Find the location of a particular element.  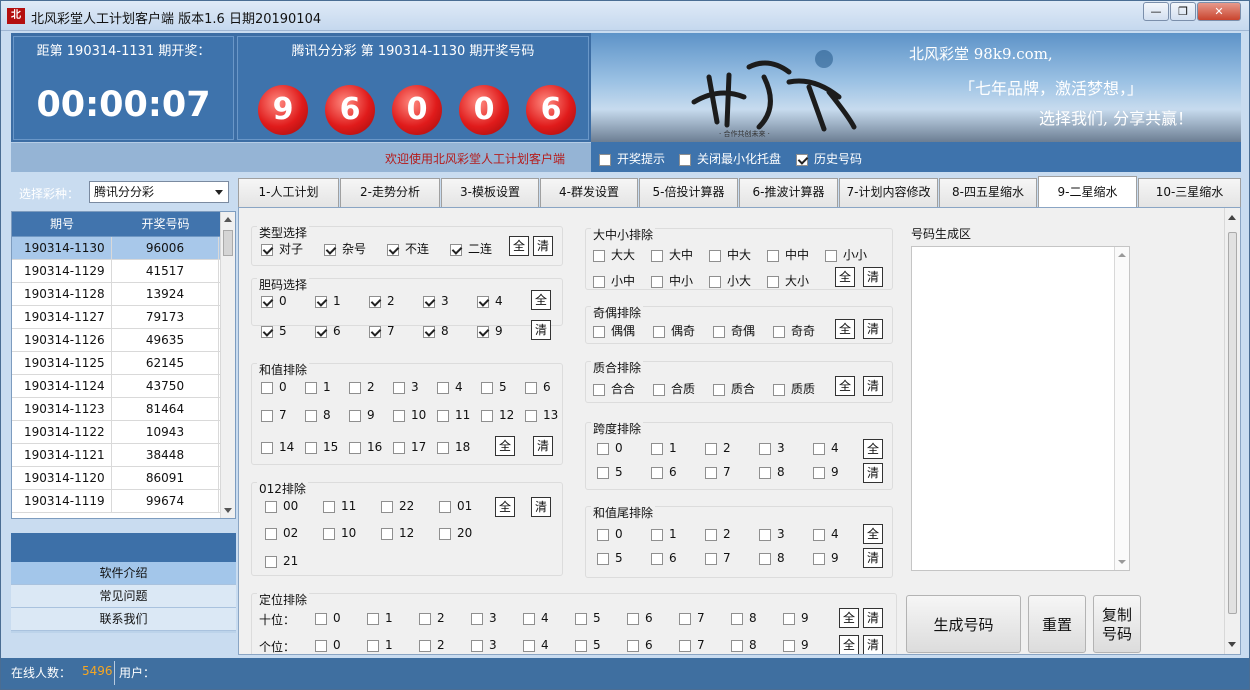

output-textarea is located at coordinates (1020, 408).